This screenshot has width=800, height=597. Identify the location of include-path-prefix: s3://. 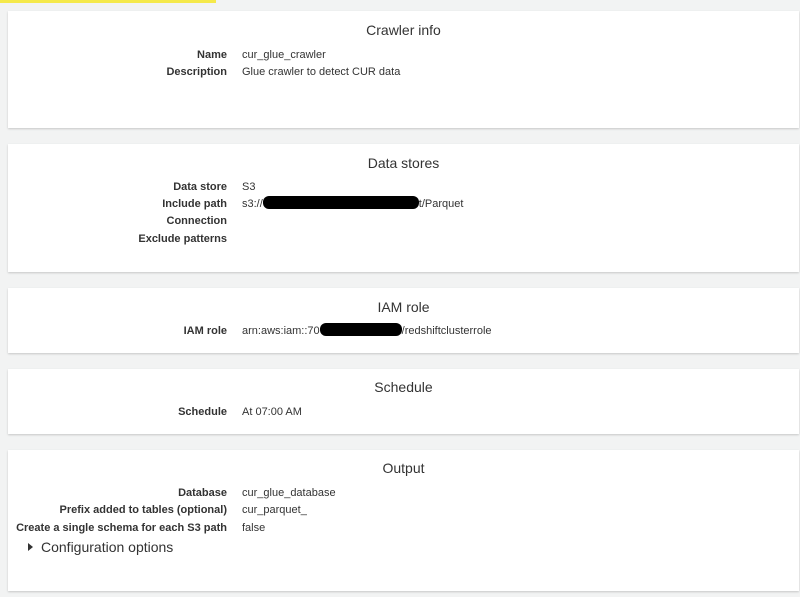
(252, 204).